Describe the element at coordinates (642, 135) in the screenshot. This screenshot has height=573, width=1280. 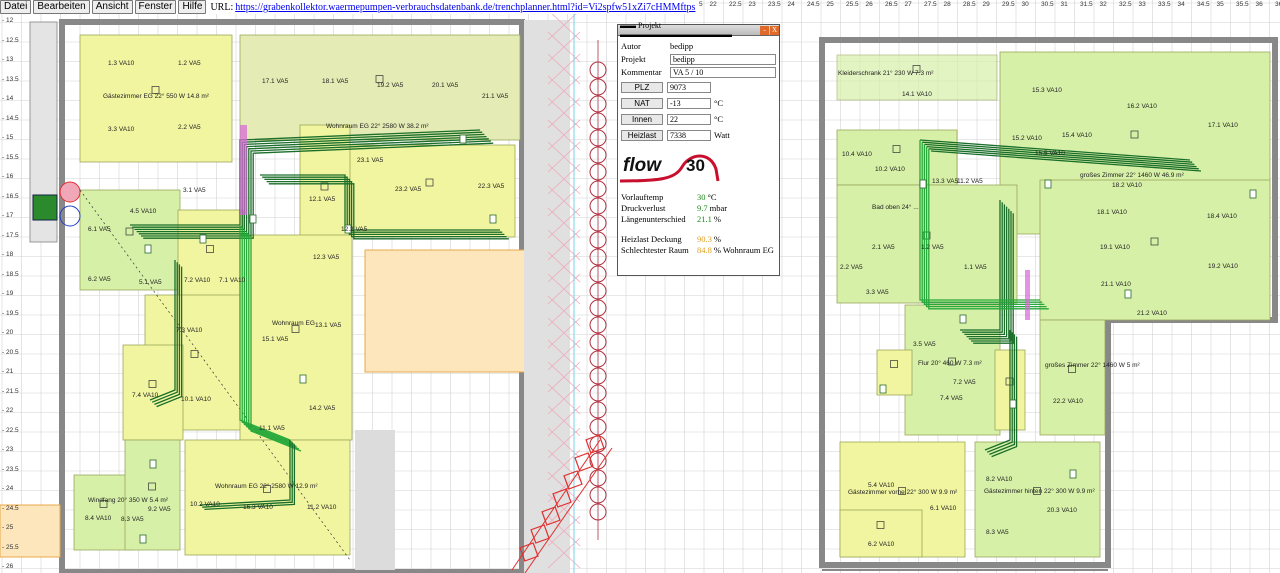
I see `heizlast-button: Heizlast` at that location.